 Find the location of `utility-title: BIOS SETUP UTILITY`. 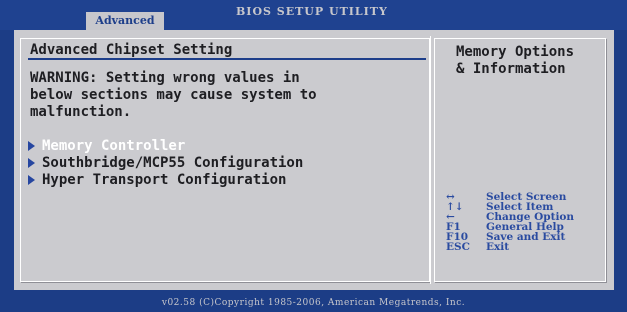

utility-title: BIOS SETUP UTILITY is located at coordinates (312, 11).